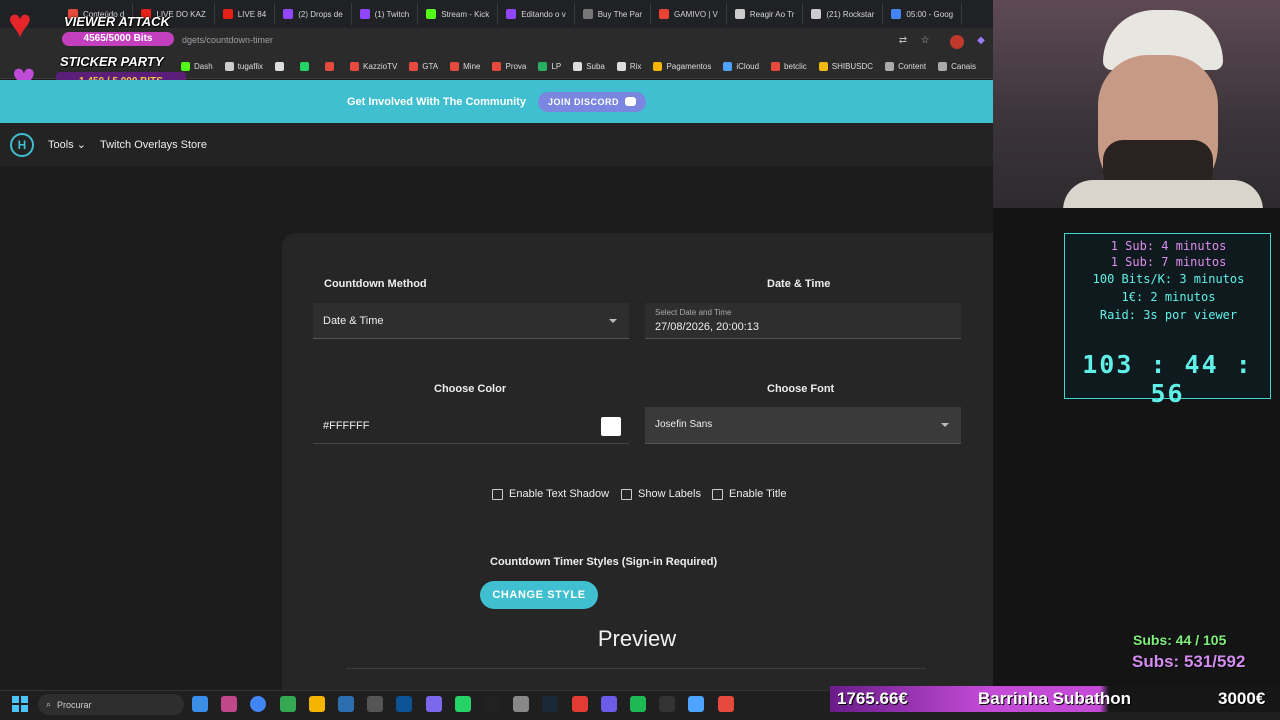 The image size is (1280, 720). I want to click on epic-games-icon, so click(492, 704).